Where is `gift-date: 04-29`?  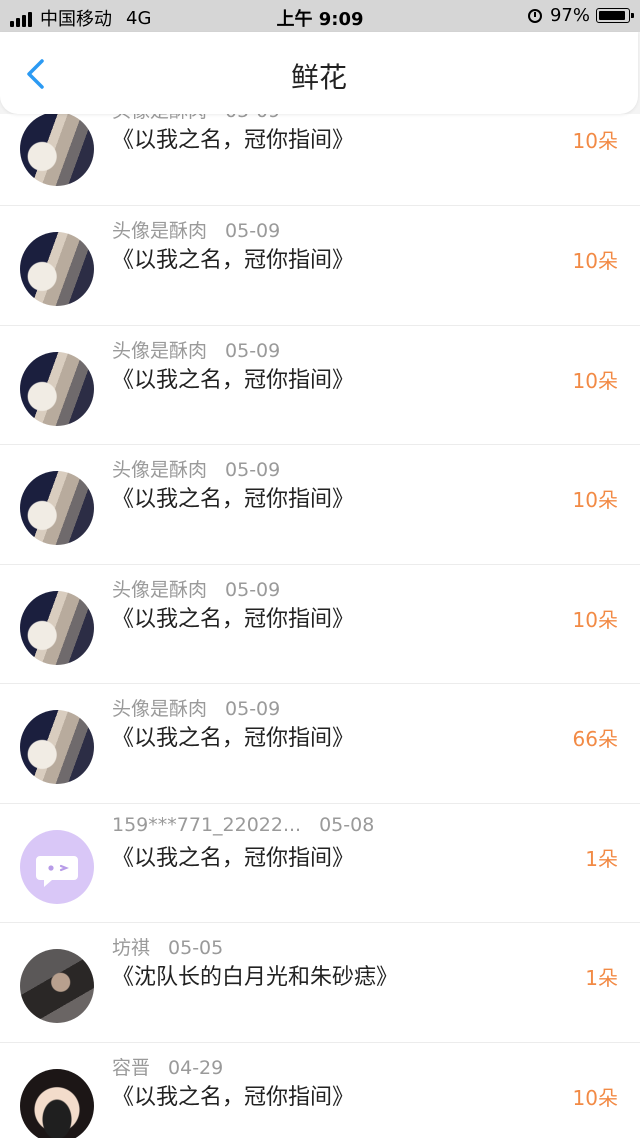 gift-date: 04-29 is located at coordinates (196, 1067).